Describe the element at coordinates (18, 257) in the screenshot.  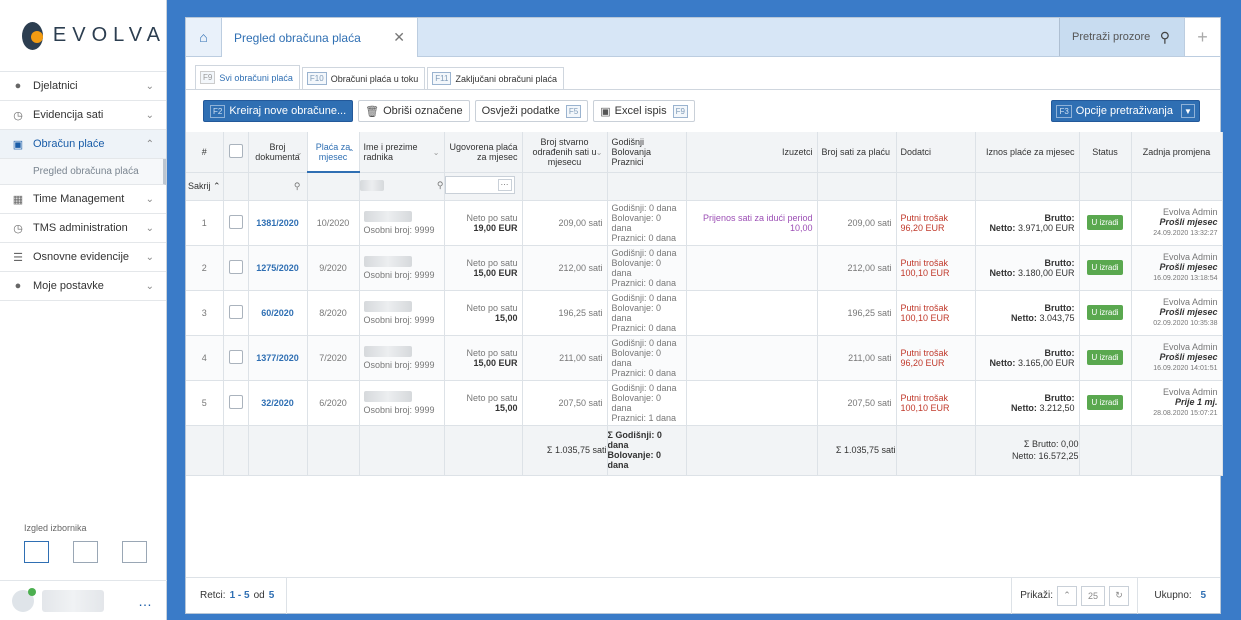
I see `list-icon: ☰` at that location.